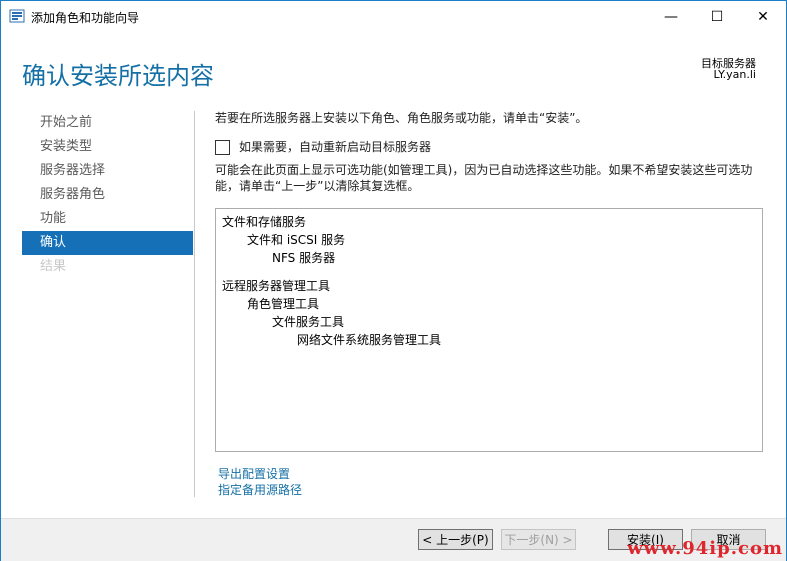 The image size is (787, 561). I want to click on list-item: 角色管理工具, so click(283, 304).